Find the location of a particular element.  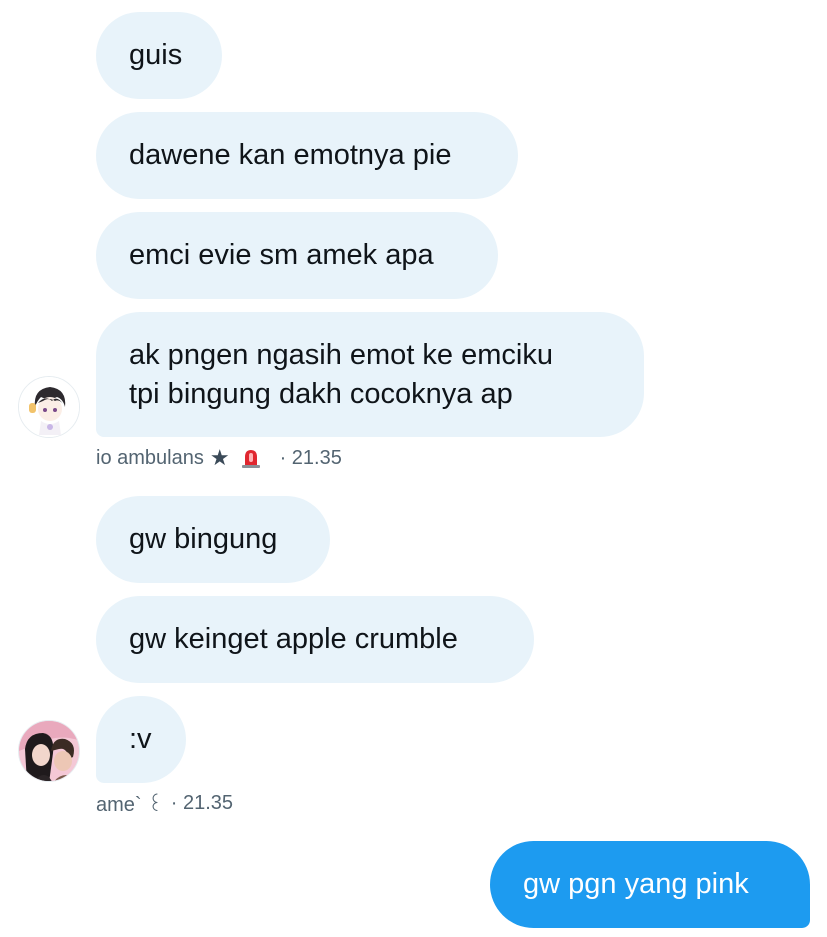

siren-icon is located at coordinates (251, 458).